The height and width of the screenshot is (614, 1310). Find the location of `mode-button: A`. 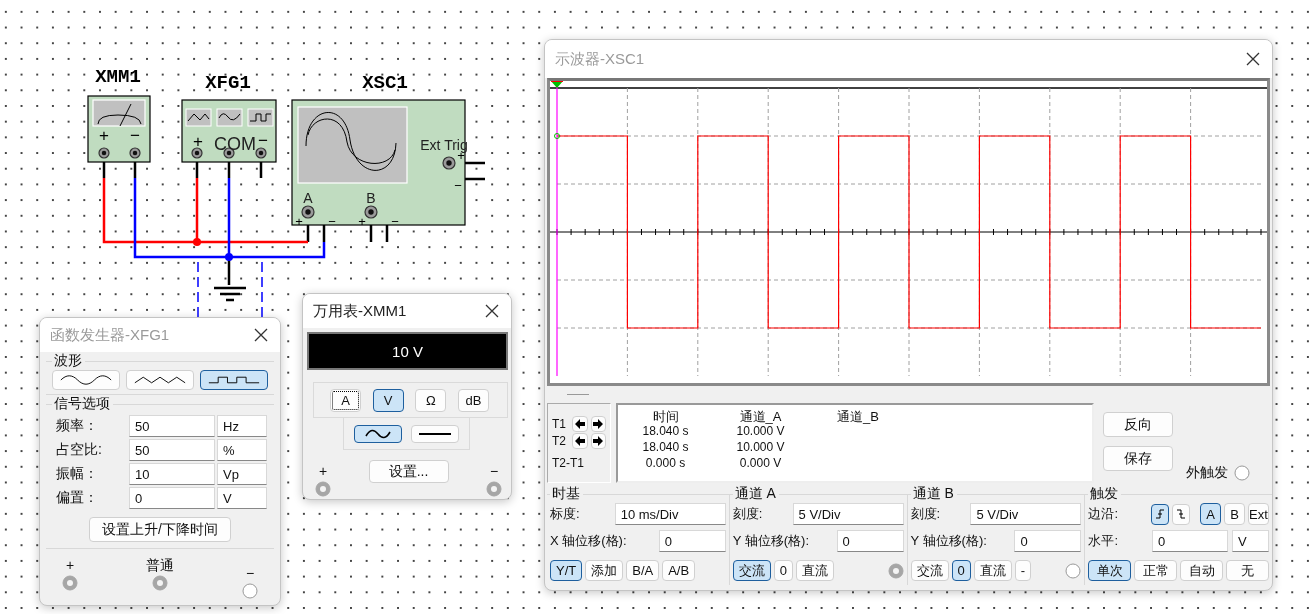

mode-button: A is located at coordinates (345, 400).